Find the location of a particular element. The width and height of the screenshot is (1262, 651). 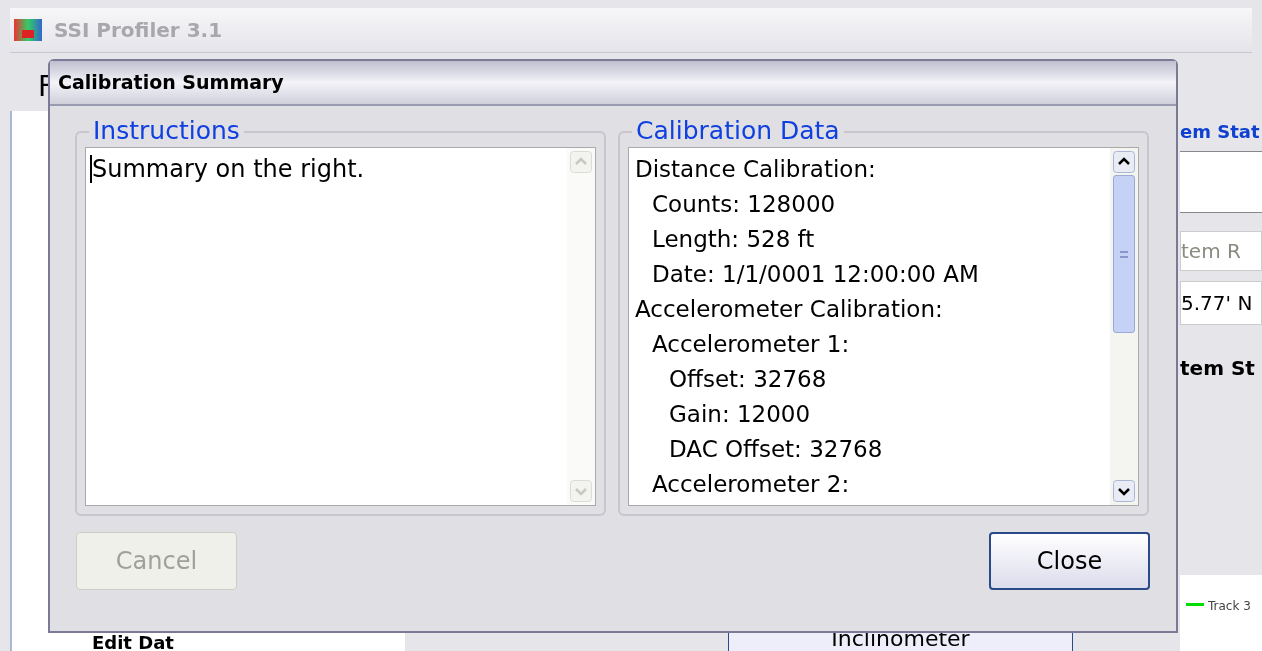

app-title: SSI Profiler 3.1 is located at coordinates (138, 30).